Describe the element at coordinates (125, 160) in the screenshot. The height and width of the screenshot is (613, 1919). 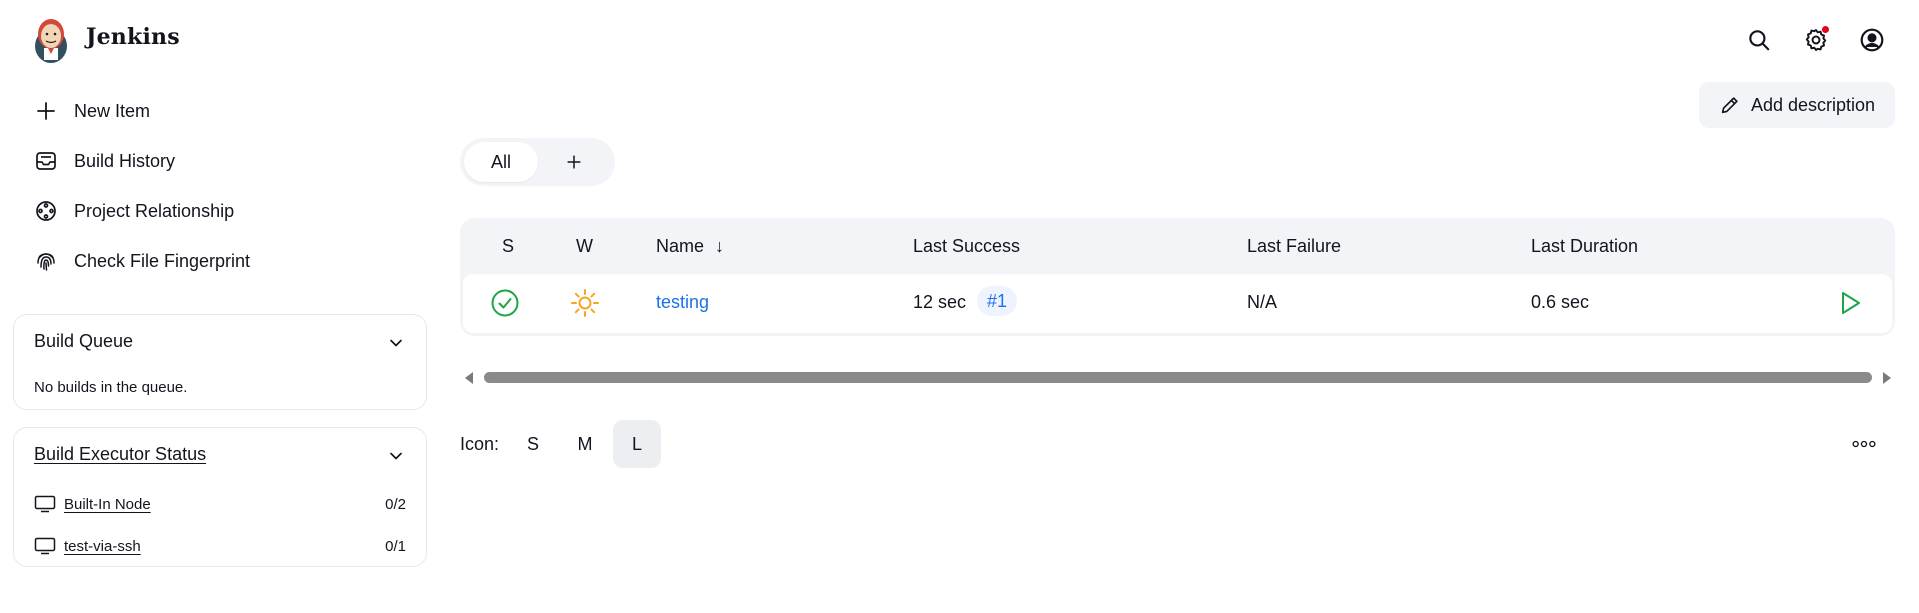
I see `sidebar-item-label: Build History` at that location.